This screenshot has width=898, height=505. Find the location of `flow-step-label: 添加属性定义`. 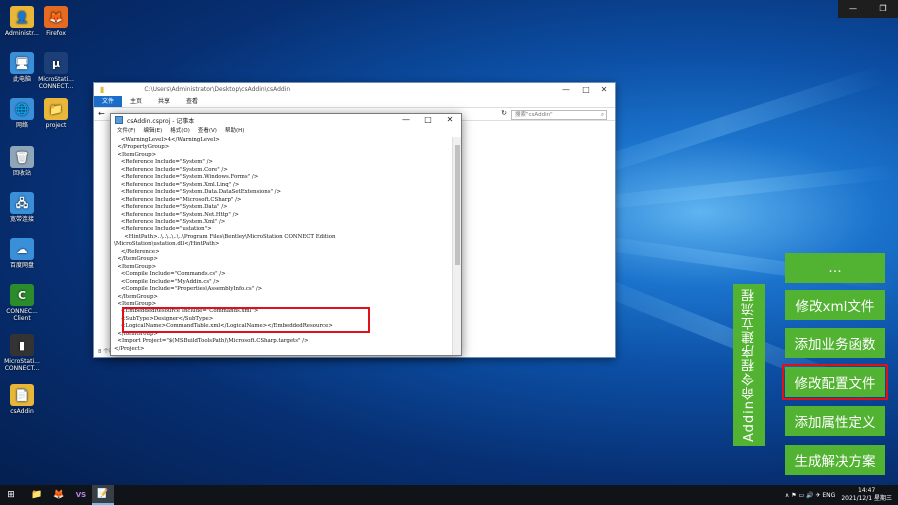

flow-step-label: 添加属性定义 is located at coordinates (835, 423).